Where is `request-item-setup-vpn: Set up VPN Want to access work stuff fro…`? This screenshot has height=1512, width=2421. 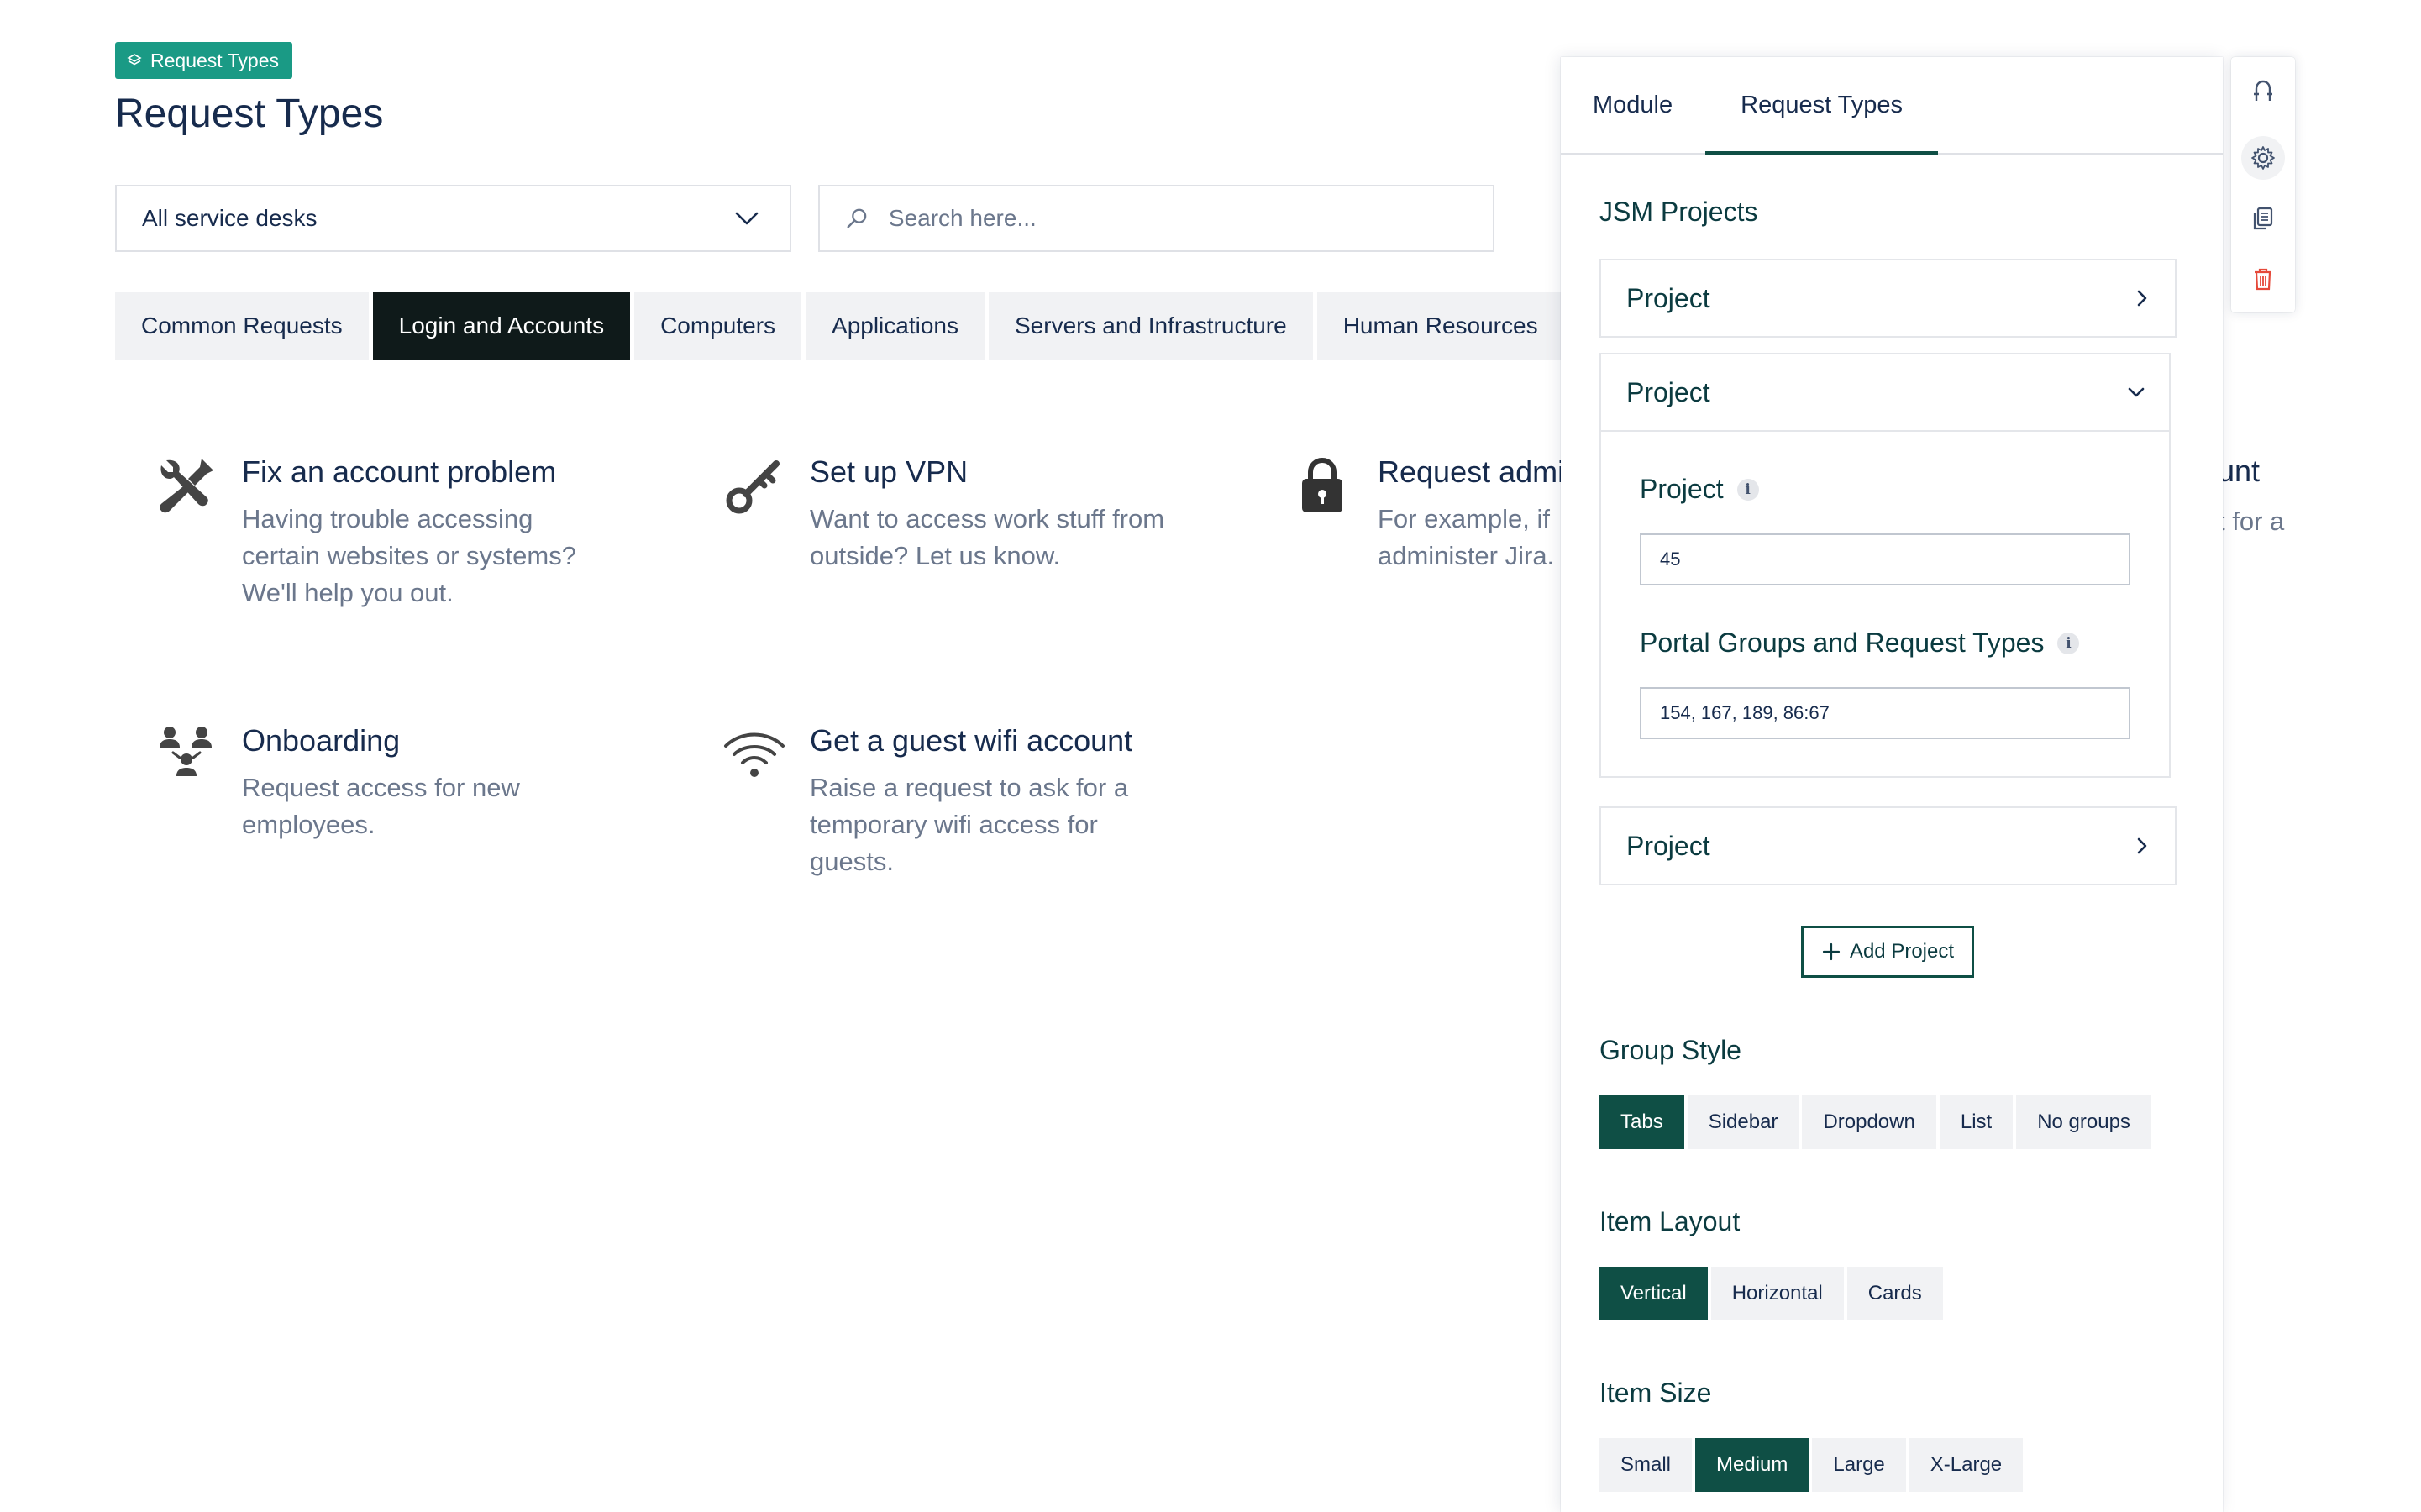 request-item-setup-vpn: Set up VPN Want to access work stuff fro… is located at coordinates (943, 514).